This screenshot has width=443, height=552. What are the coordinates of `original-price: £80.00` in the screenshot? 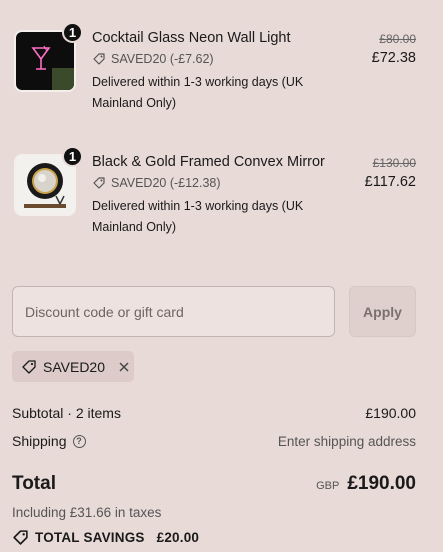 It's located at (397, 39).